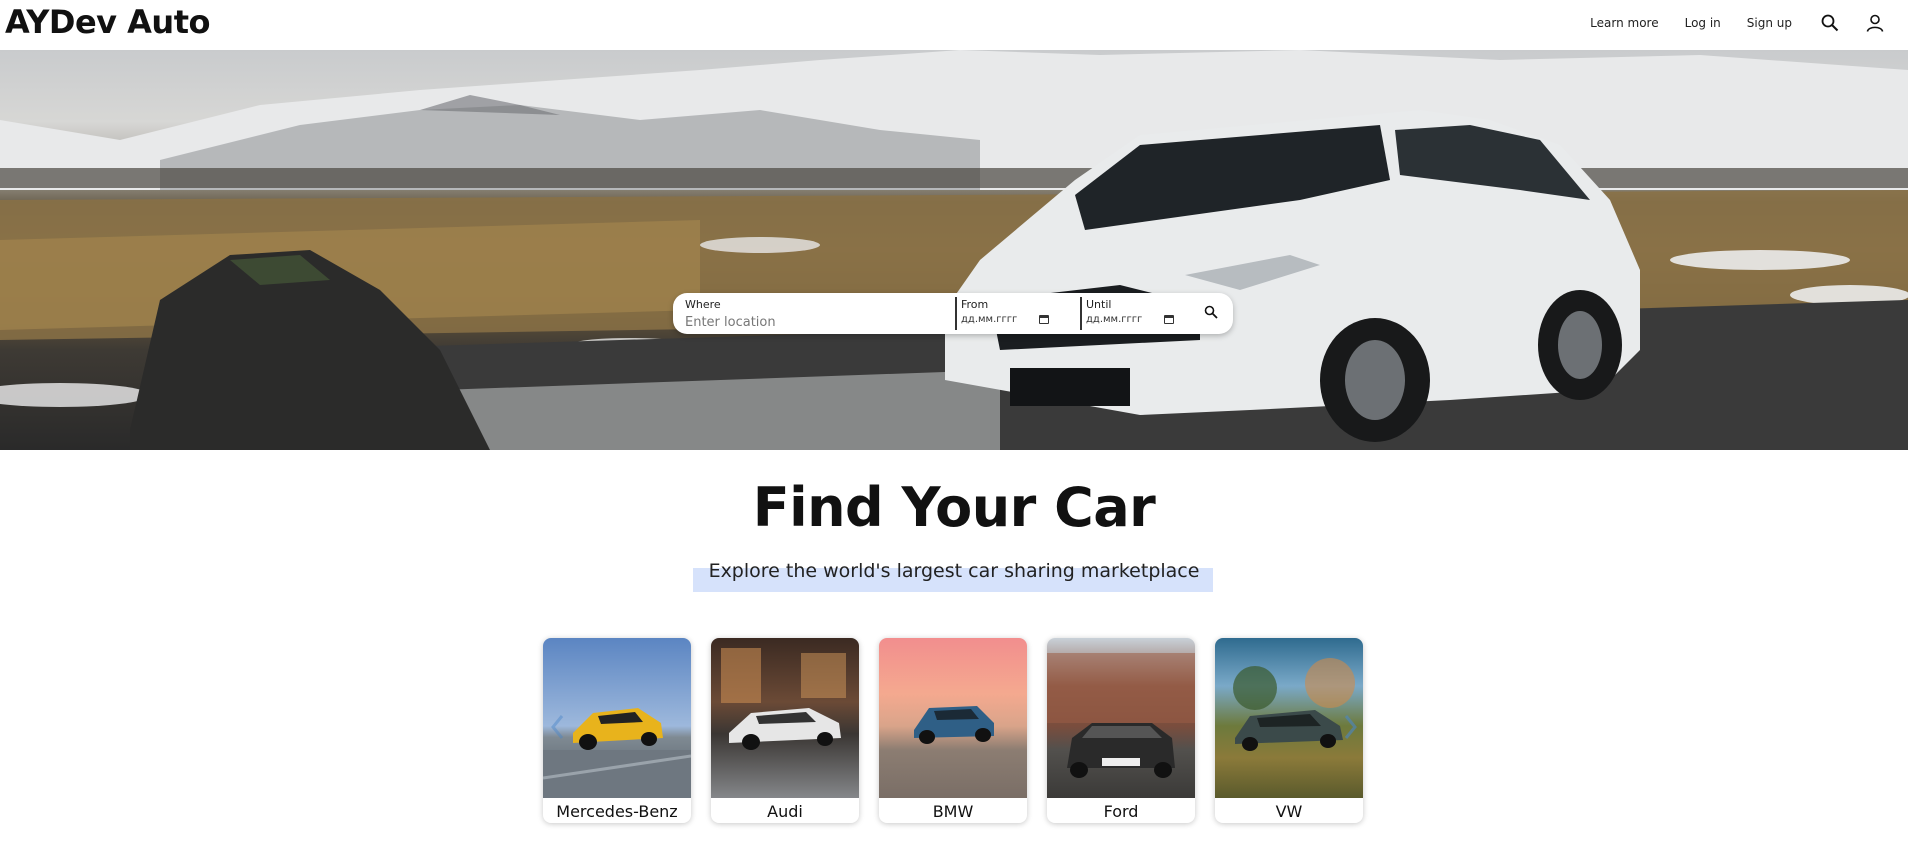 The image size is (1908, 864). What do you see at coordinates (975, 304) in the screenshot?
I see `from-label: From` at bounding box center [975, 304].